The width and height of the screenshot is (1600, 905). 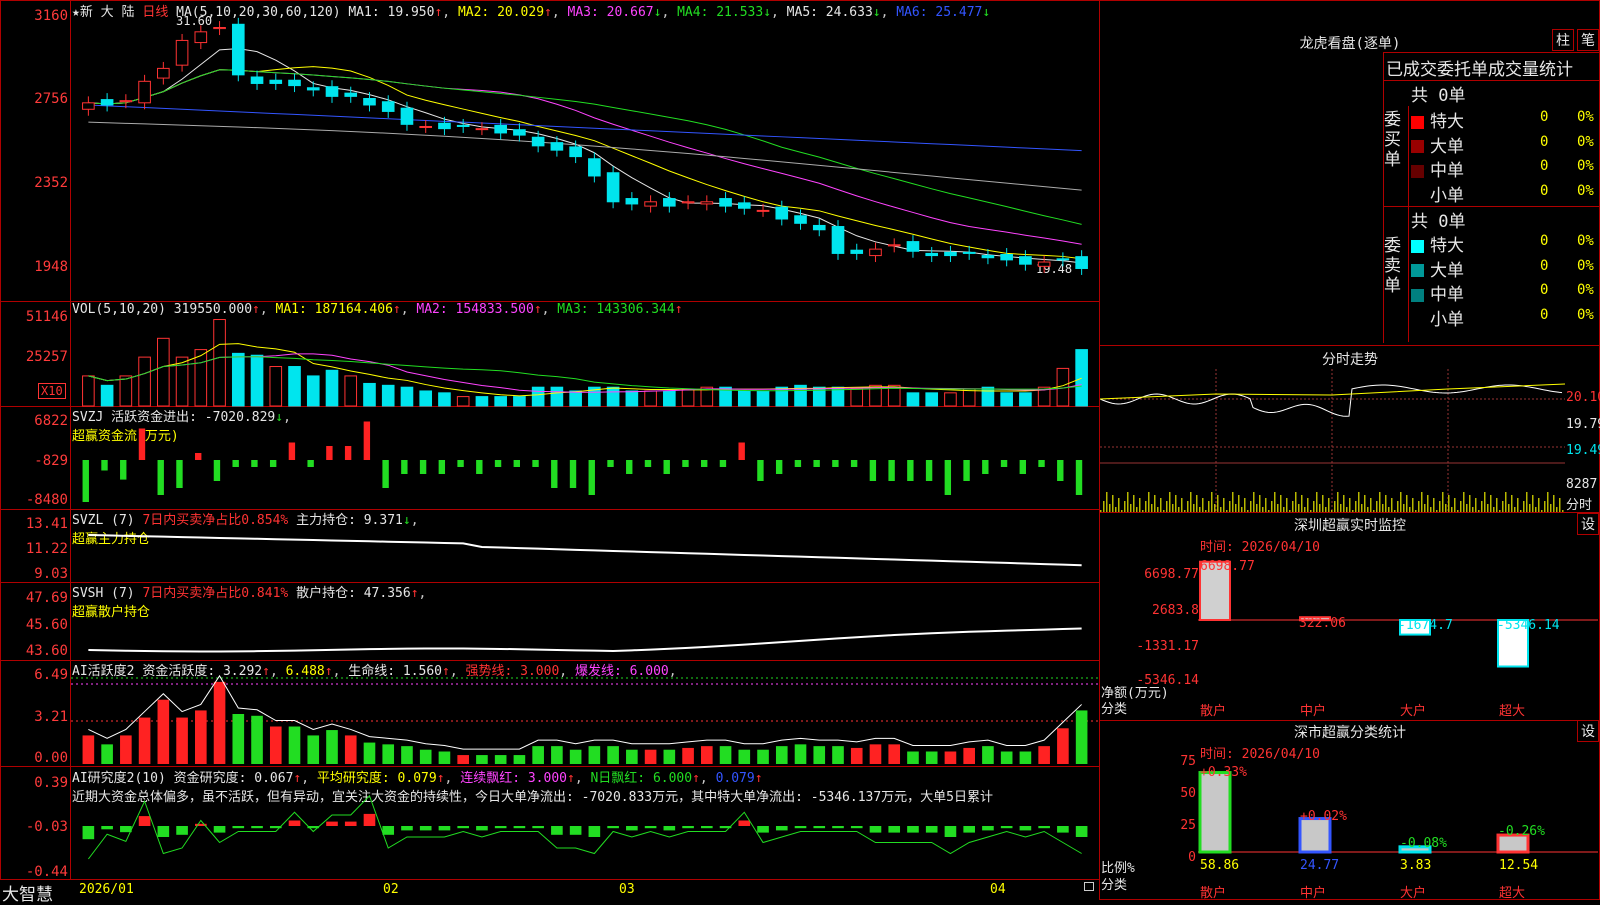 What do you see at coordinates (1423, 843) in the screenshot?
I see `cls-top-3: -0.08%` at bounding box center [1423, 843].